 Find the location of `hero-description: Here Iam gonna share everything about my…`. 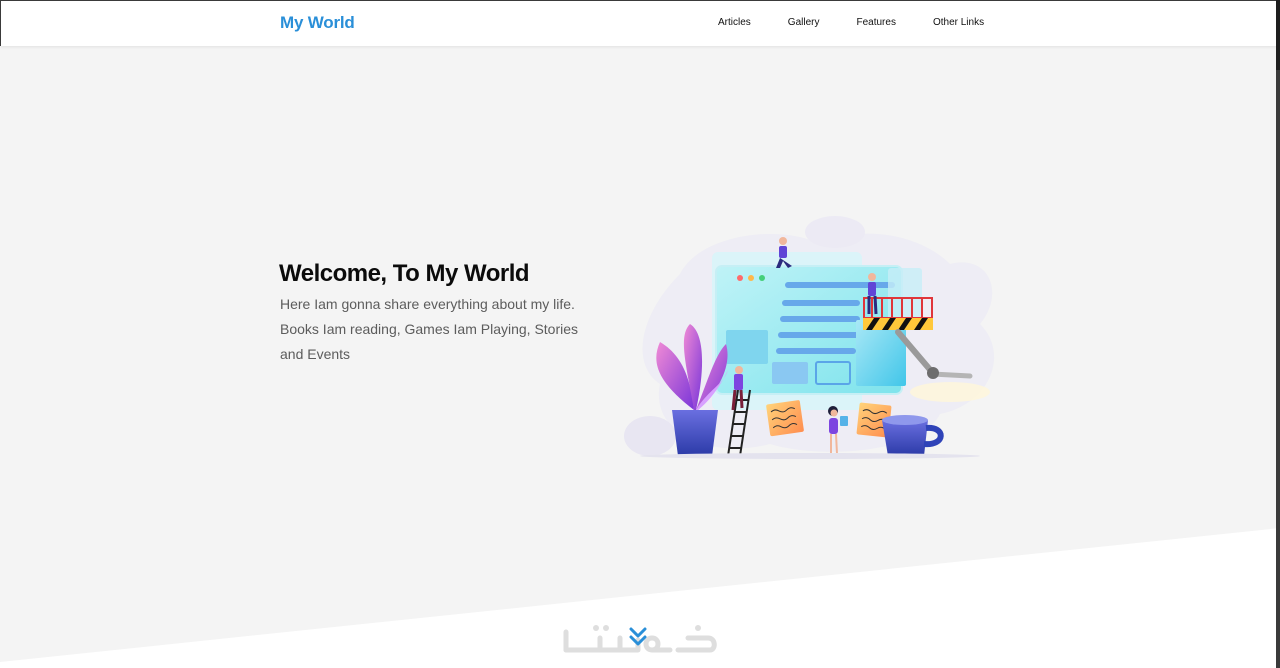

hero-description: Here Iam gonna share everything about my… is located at coordinates (429, 329).